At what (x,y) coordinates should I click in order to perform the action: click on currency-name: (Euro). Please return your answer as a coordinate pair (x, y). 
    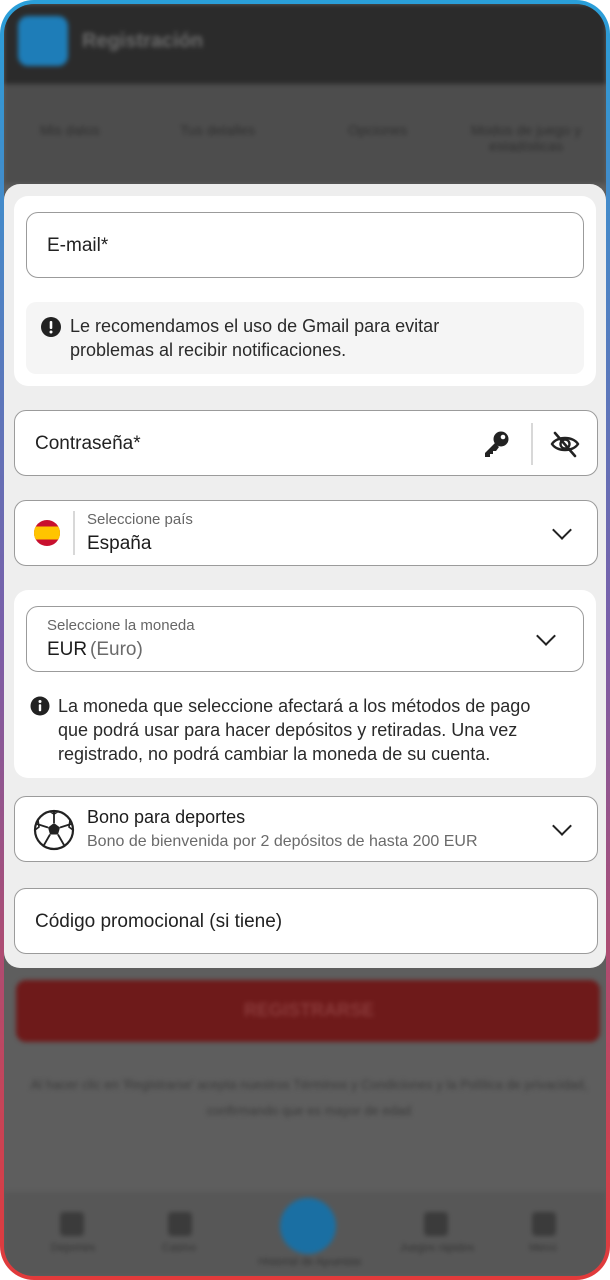
    Looking at the image, I should click on (116, 649).